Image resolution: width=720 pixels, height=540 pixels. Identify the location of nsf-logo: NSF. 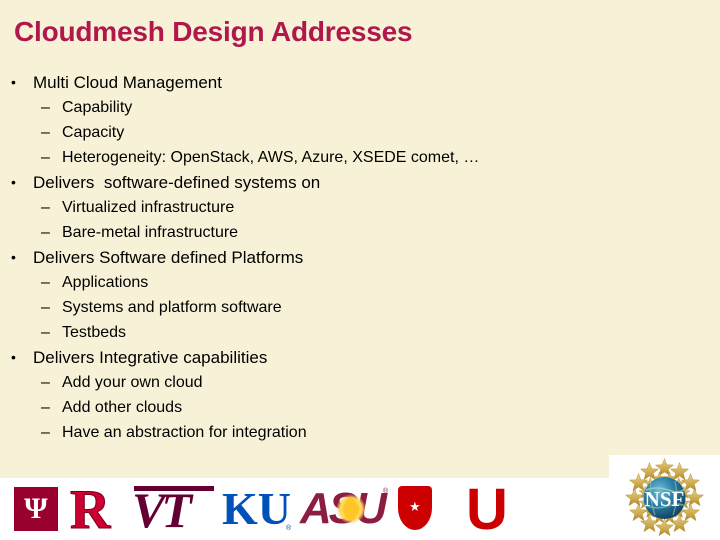
(664, 498).